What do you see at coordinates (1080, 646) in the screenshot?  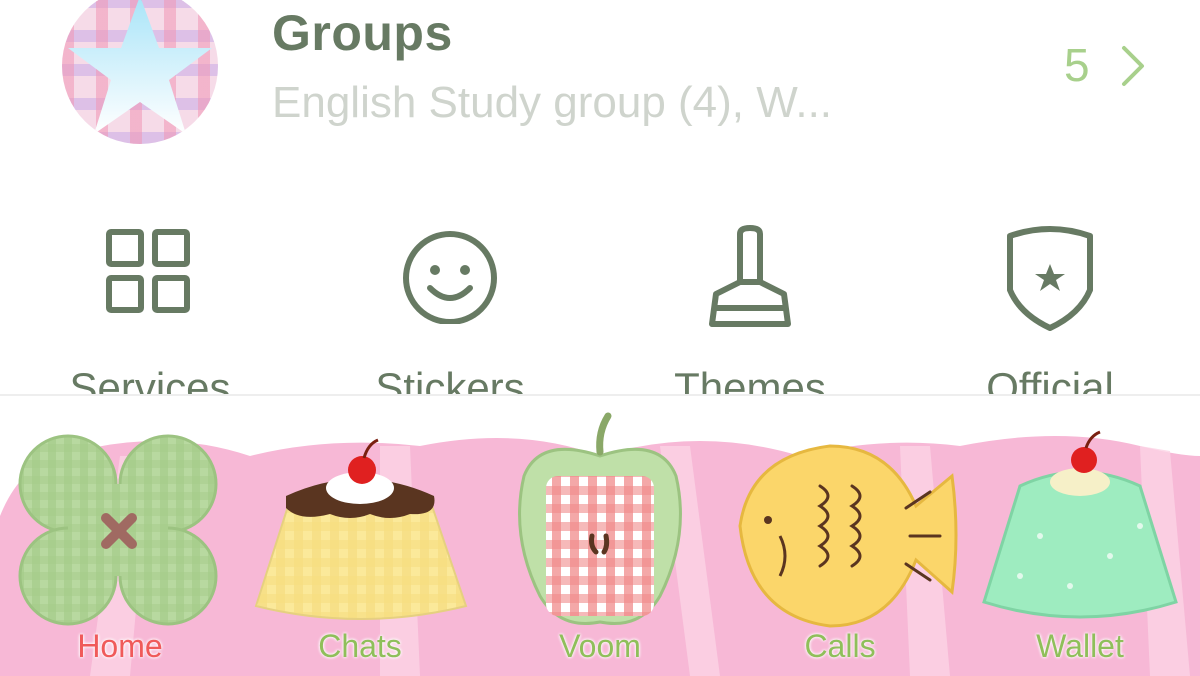 I see `tab-label-wallet: Wallet` at bounding box center [1080, 646].